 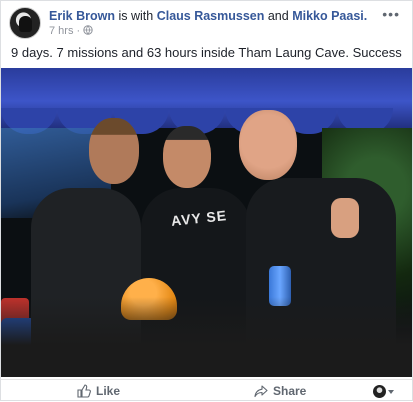 I want to click on person-middle-head, so click(x=187, y=157).